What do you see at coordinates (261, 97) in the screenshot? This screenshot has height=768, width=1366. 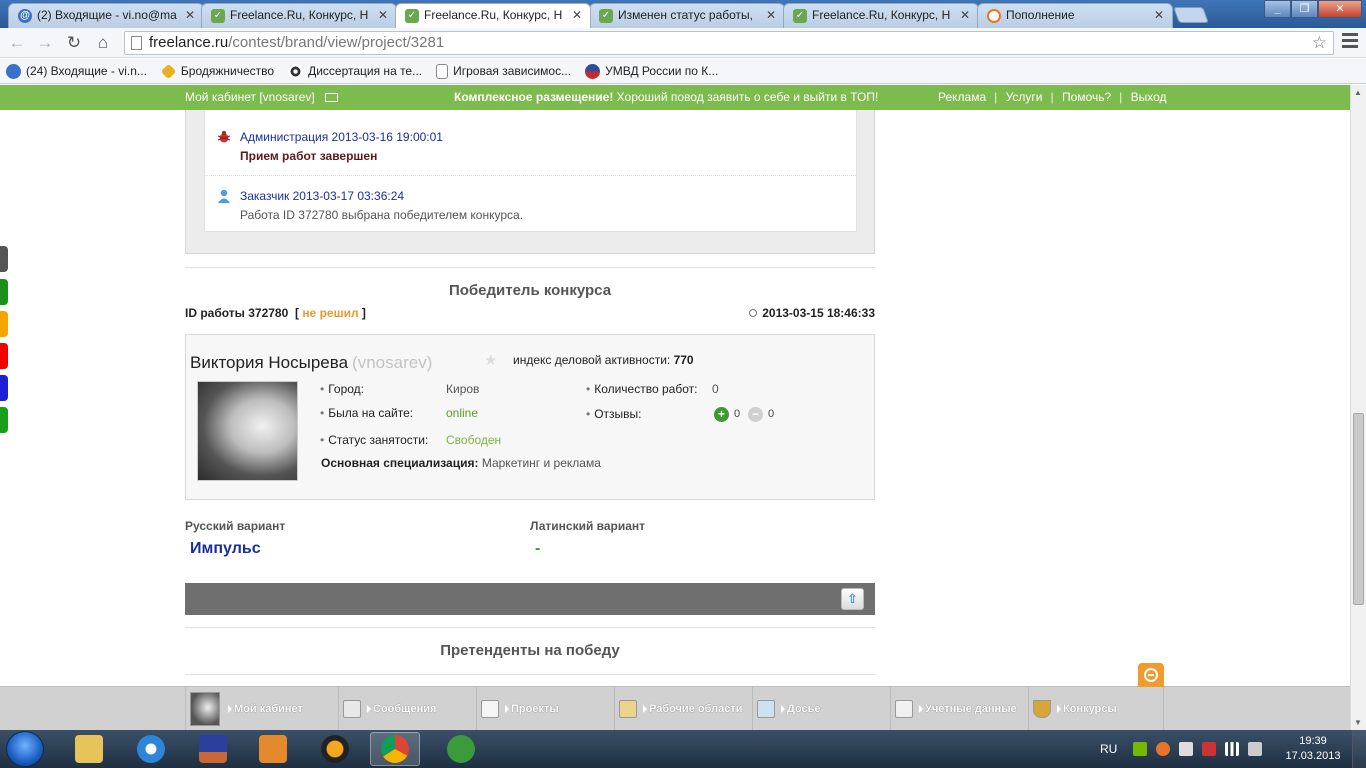 I see `my-cabinet-link: Мой кабинет [vnosarev]` at bounding box center [261, 97].